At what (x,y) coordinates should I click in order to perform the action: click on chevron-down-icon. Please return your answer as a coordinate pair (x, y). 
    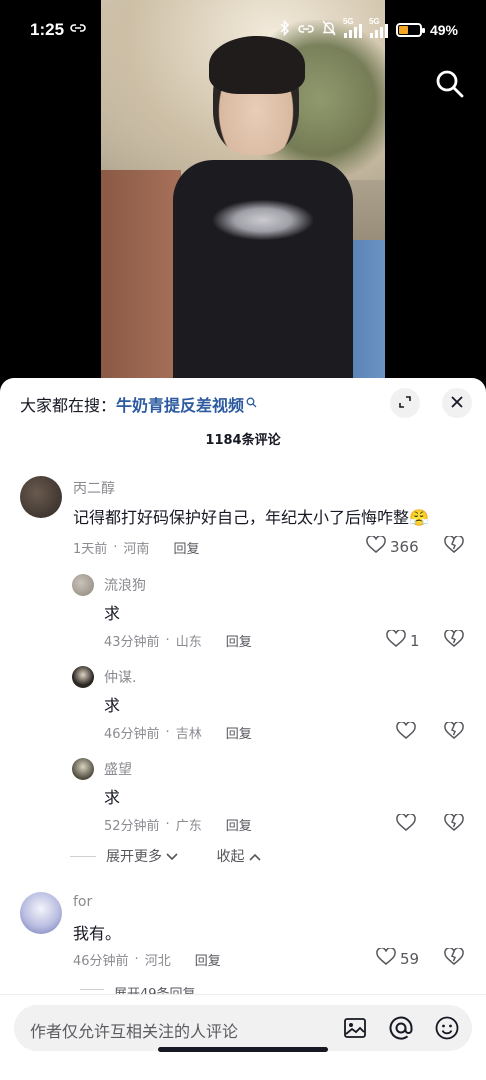
    Looking at the image, I should click on (172, 857).